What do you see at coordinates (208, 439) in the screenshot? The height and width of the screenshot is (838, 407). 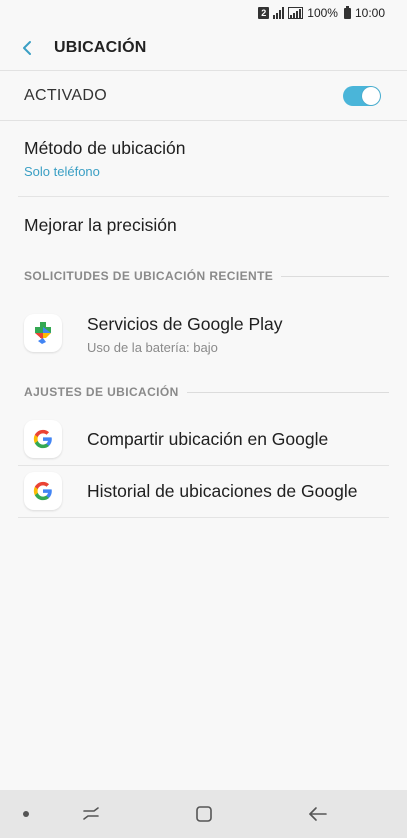 I see `share-location-google-title: Compartir ubicación en Google` at bounding box center [208, 439].